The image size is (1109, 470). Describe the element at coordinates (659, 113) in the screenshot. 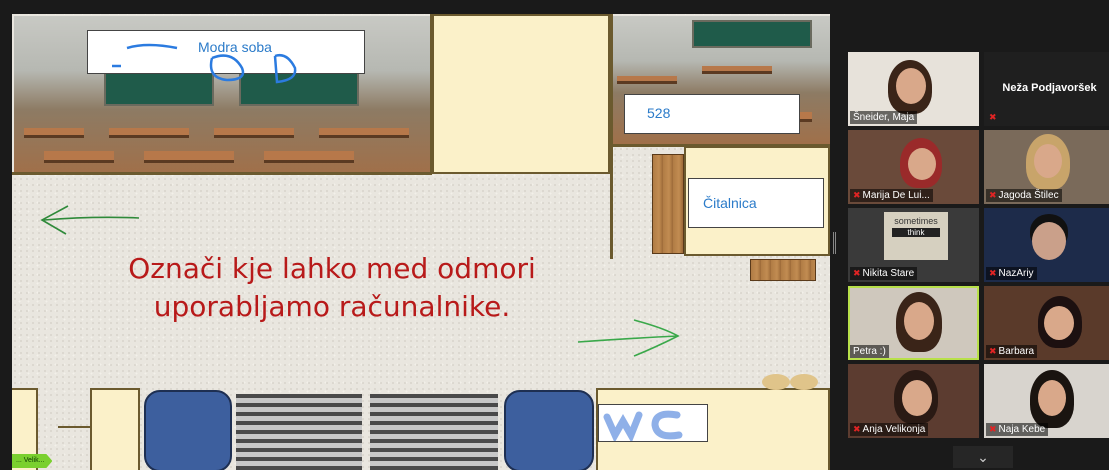

I see `room-label-text: 528` at that location.